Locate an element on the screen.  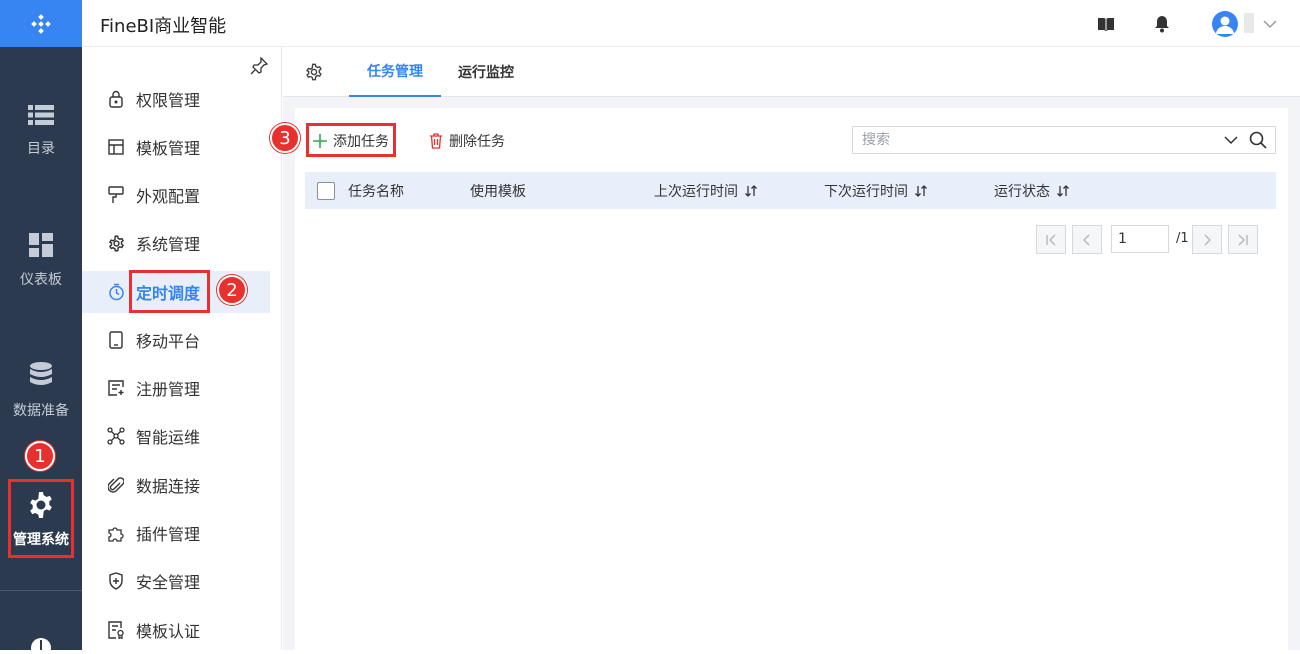
delete-task-label: 删除任务 is located at coordinates (477, 142).